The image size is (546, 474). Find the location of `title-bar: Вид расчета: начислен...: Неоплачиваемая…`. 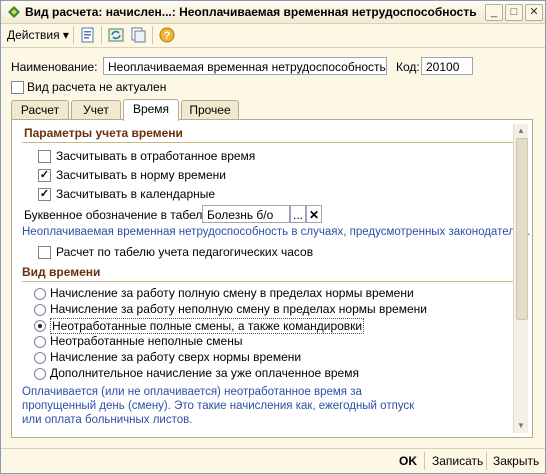

title-bar: Вид расчета: начислен...: Неоплачиваемая… is located at coordinates (273, 12).